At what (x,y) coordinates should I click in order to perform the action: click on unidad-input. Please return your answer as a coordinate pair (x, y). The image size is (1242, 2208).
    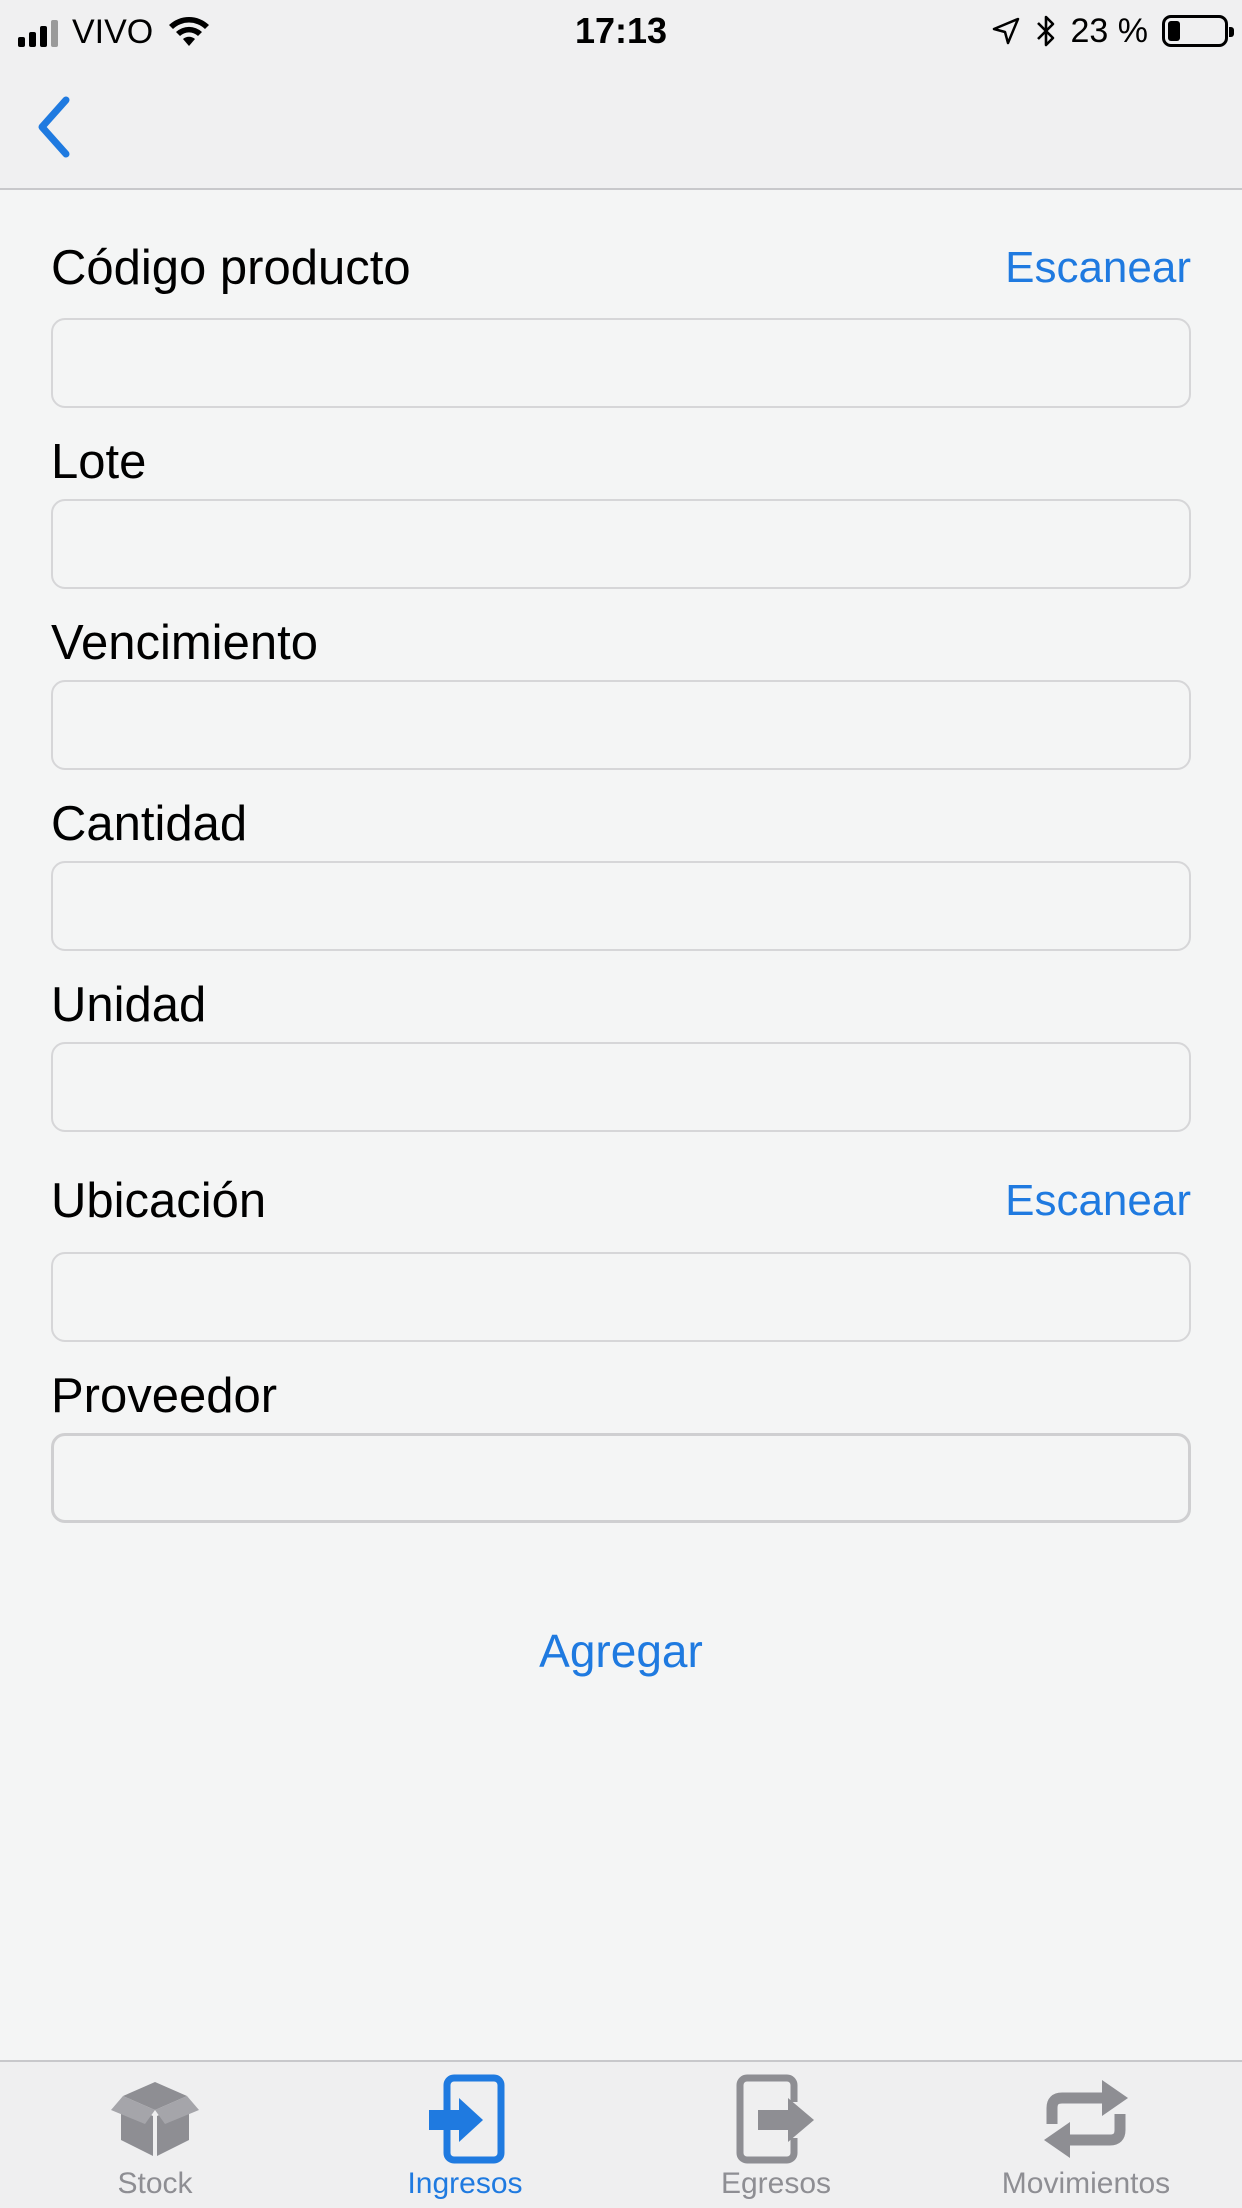
    Looking at the image, I should click on (621, 1087).